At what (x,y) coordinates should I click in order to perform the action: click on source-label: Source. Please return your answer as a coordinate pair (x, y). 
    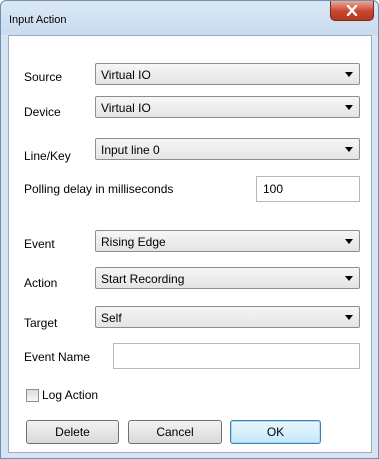
    Looking at the image, I should click on (43, 77).